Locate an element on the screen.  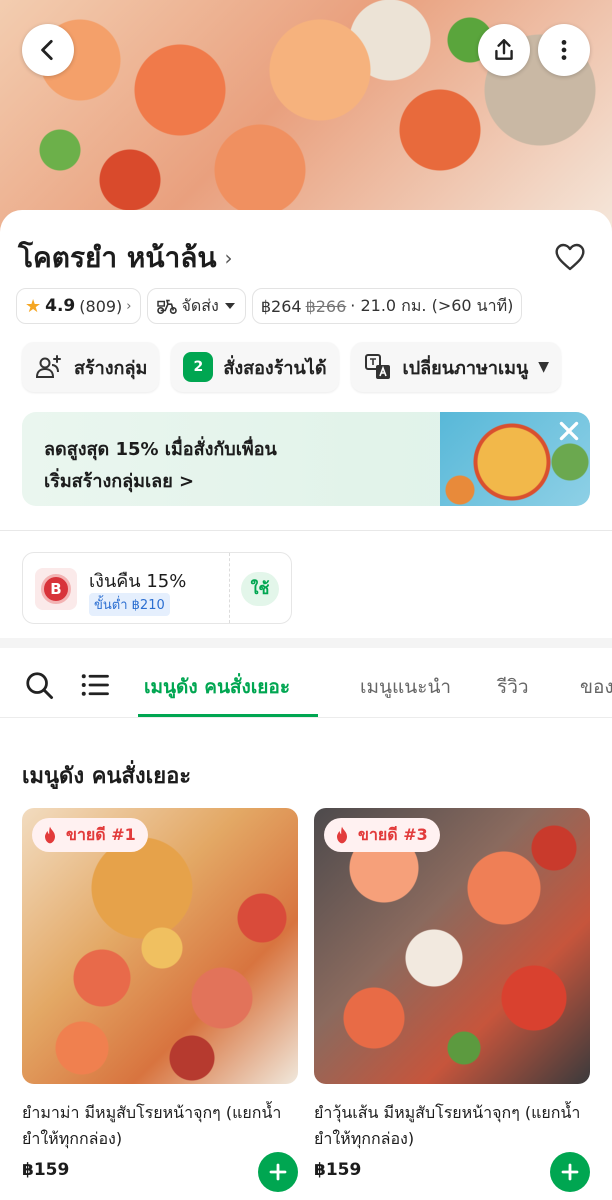
rating-chip: ★ 4.9 (809) › is located at coordinates (78, 306).